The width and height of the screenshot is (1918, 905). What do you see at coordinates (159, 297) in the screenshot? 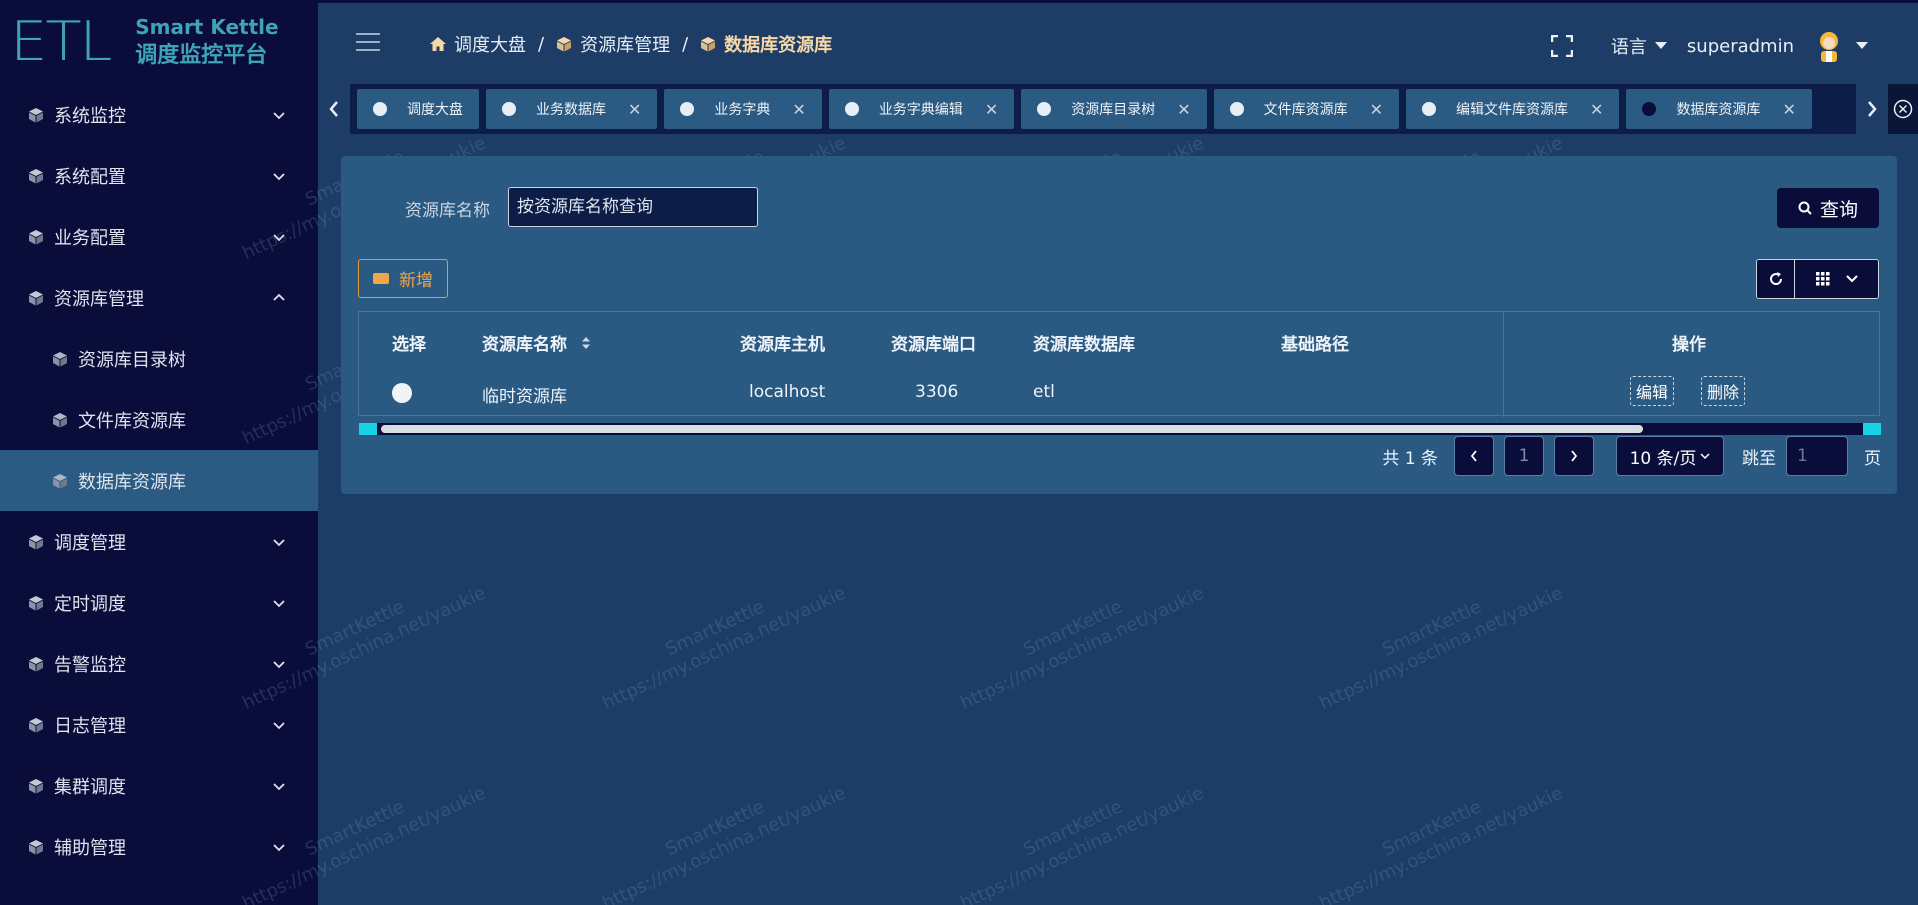
I see `sidebar-item: 资源库管理` at bounding box center [159, 297].